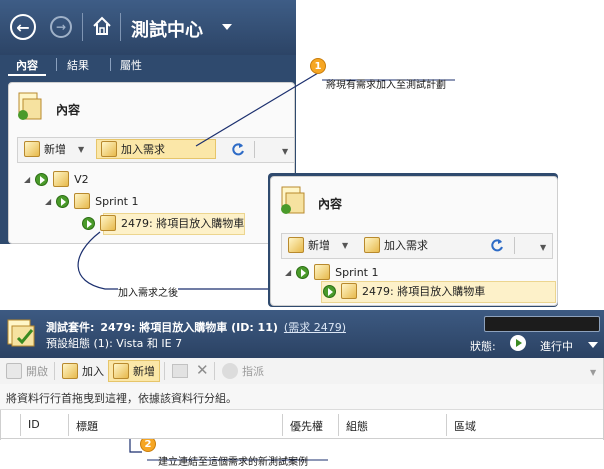  What do you see at coordinates (322, 272) in the screenshot?
I see `suite-icon` at bounding box center [322, 272].